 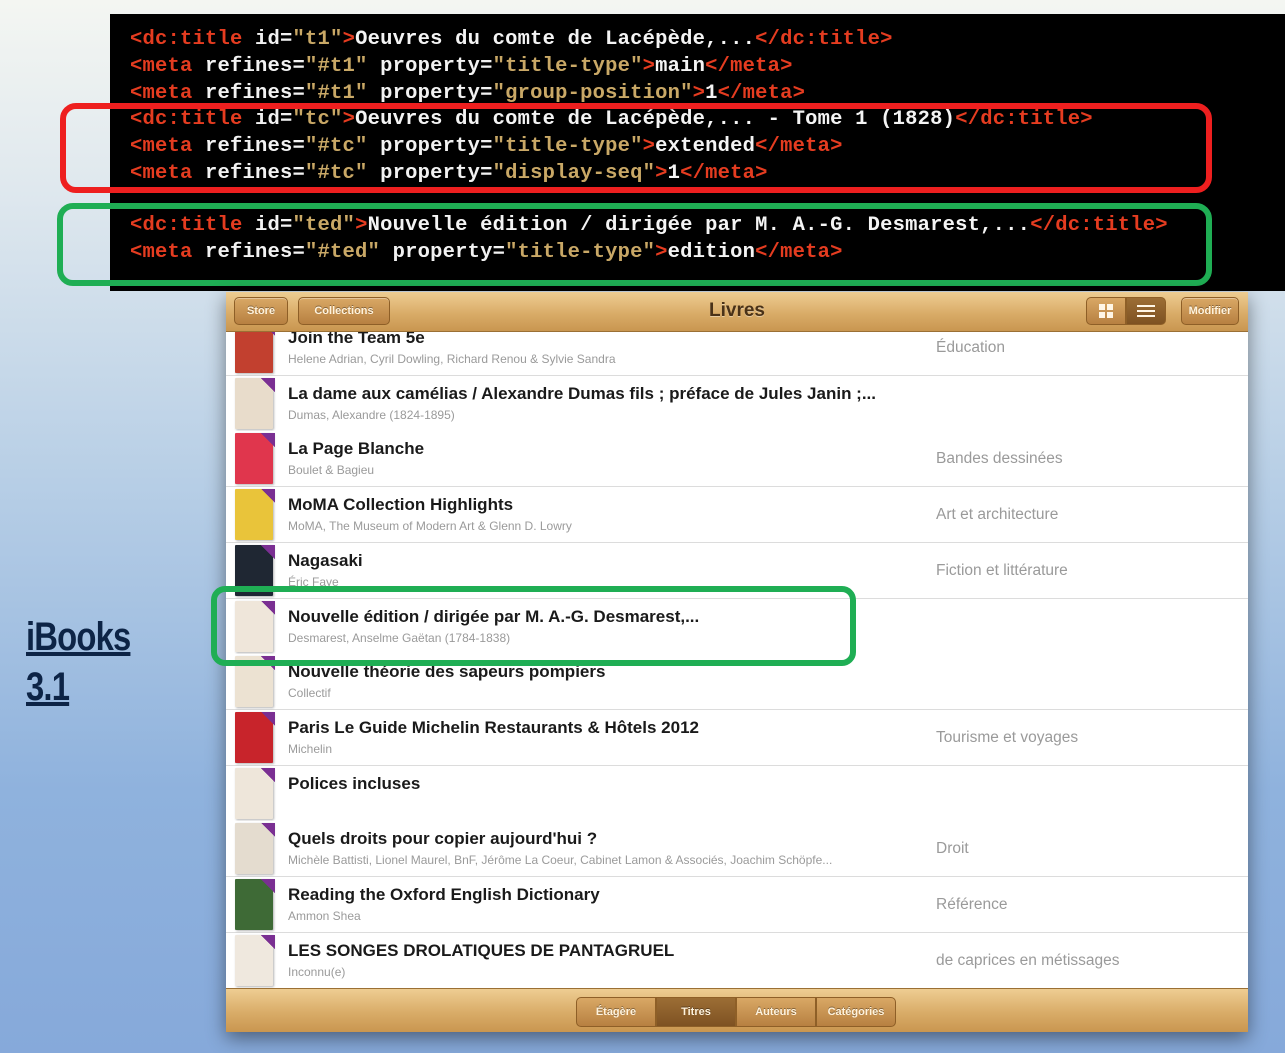 What do you see at coordinates (1210, 311) in the screenshot?
I see `edit-button: Modifier` at bounding box center [1210, 311].